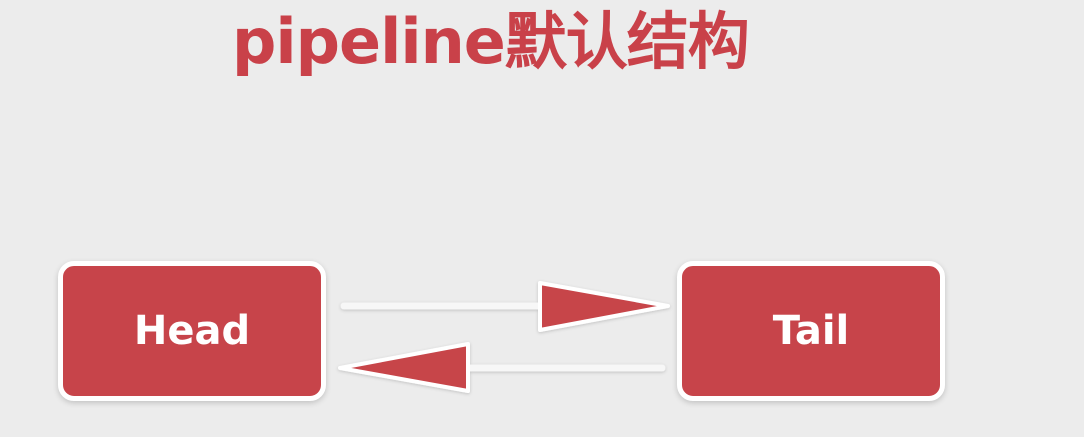 The image size is (1084, 437). I want to click on arrow-head-to-tail-tip, so click(604, 306).